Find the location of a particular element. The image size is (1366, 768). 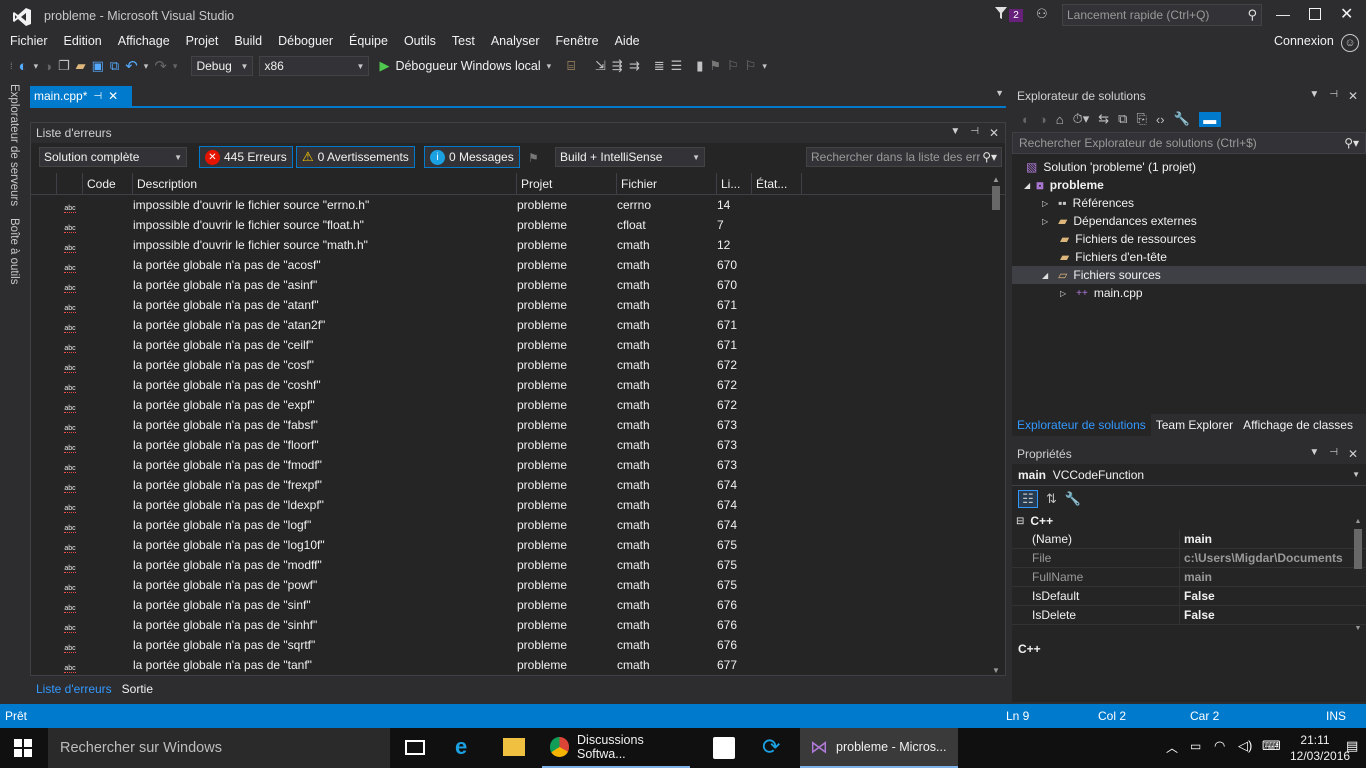

server-explorer-tab: Explorateur de serveurs is located at coordinates (14, 145).